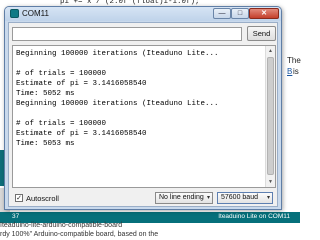  What do you see at coordinates (45, 144) in the screenshot?
I see `serial-output-line: Time: 5053 ms` at bounding box center [45, 144].